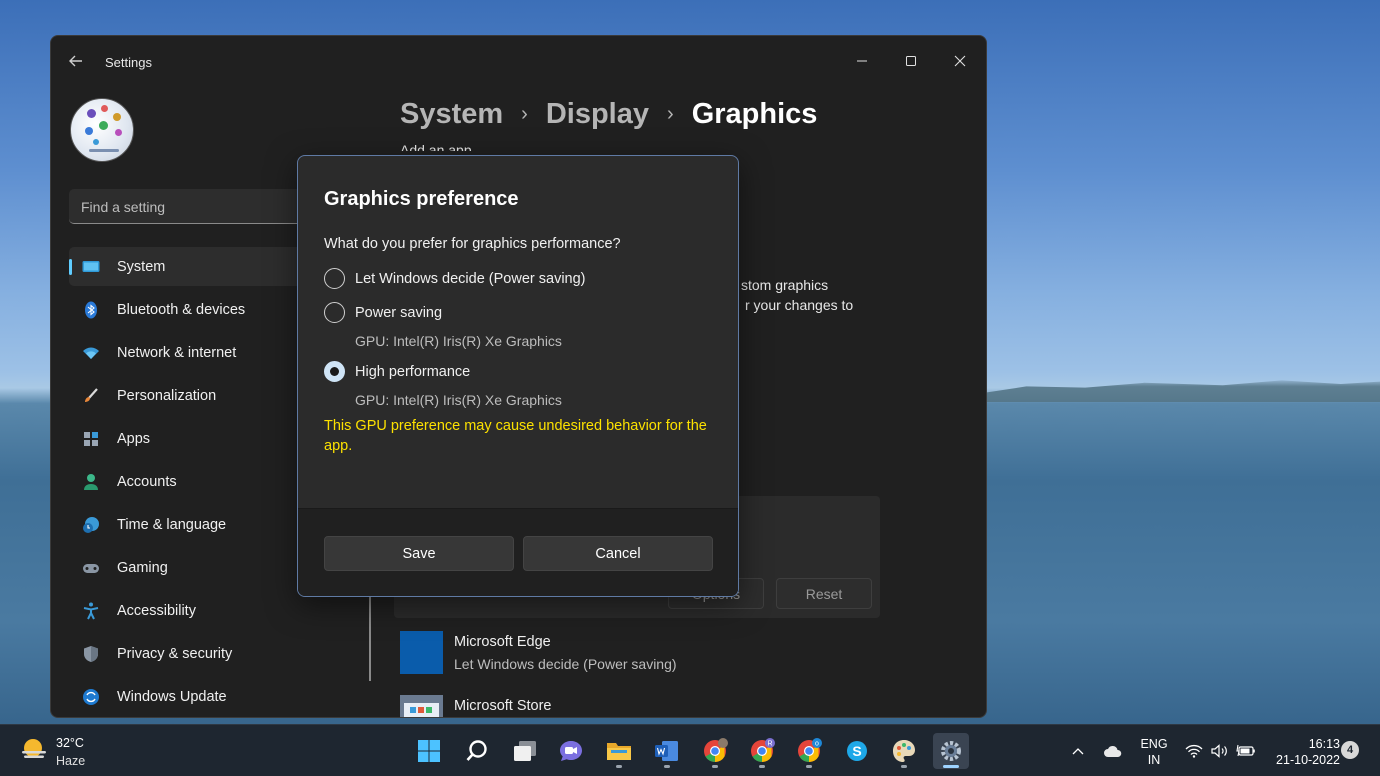 Image resolution: width=1380 pixels, height=776 pixels. Describe the element at coordinates (799, 305) in the screenshot. I see `description-line-2: r your changes to` at that location.